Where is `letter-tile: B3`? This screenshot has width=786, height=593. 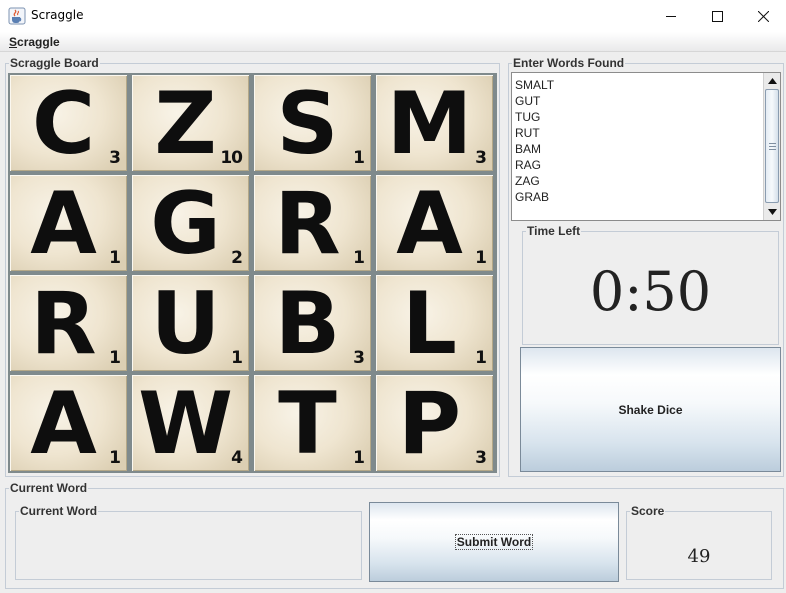 letter-tile: B3 is located at coordinates (312, 323).